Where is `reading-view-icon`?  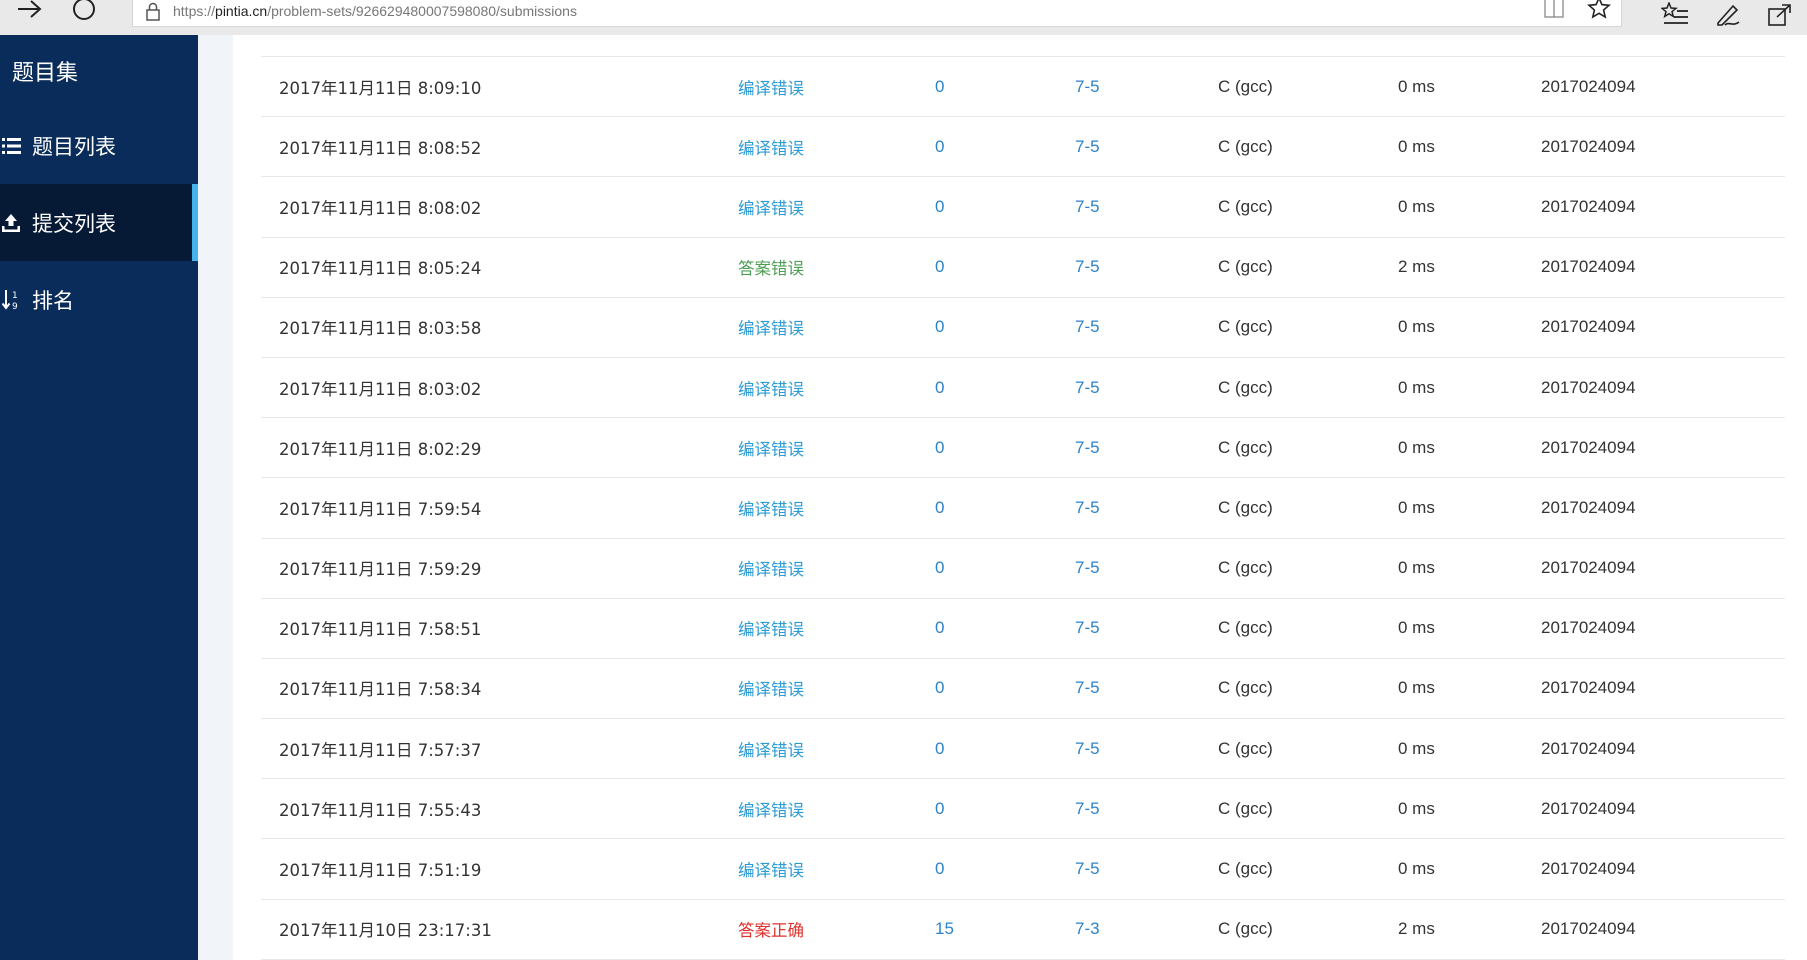
reading-view-icon is located at coordinates (1554, 12).